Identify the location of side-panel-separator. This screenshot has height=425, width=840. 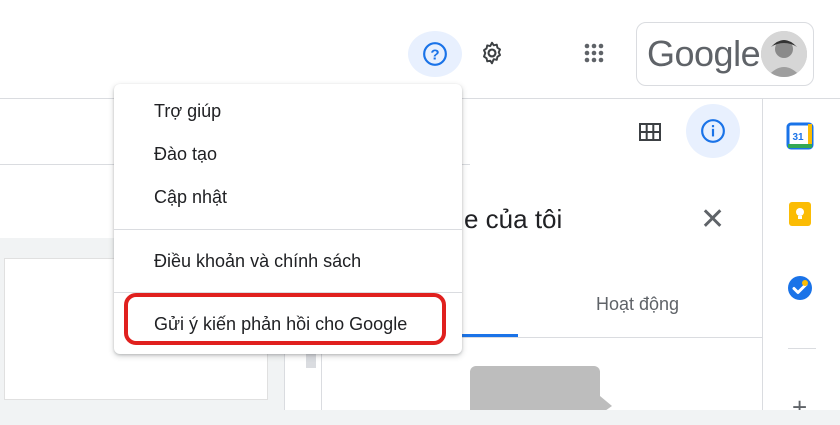
(802, 348).